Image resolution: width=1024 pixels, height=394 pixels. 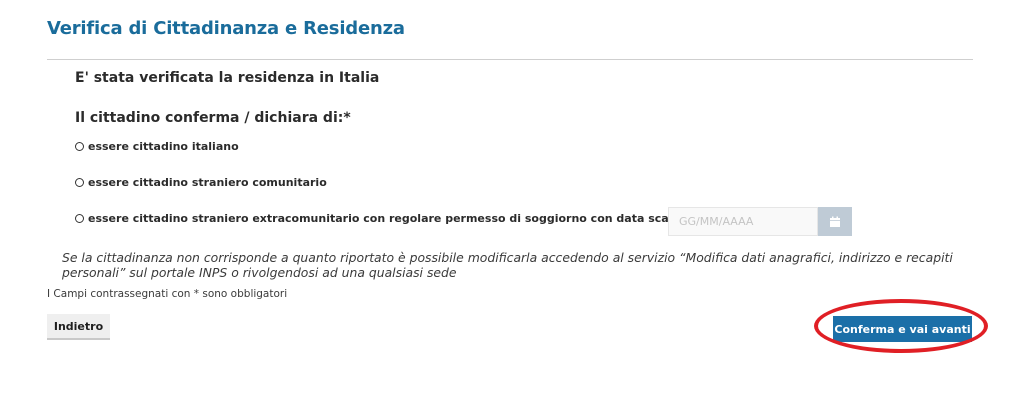 I want to click on option-label: essere cittadino straniero comunitario, so click(x=207, y=182).